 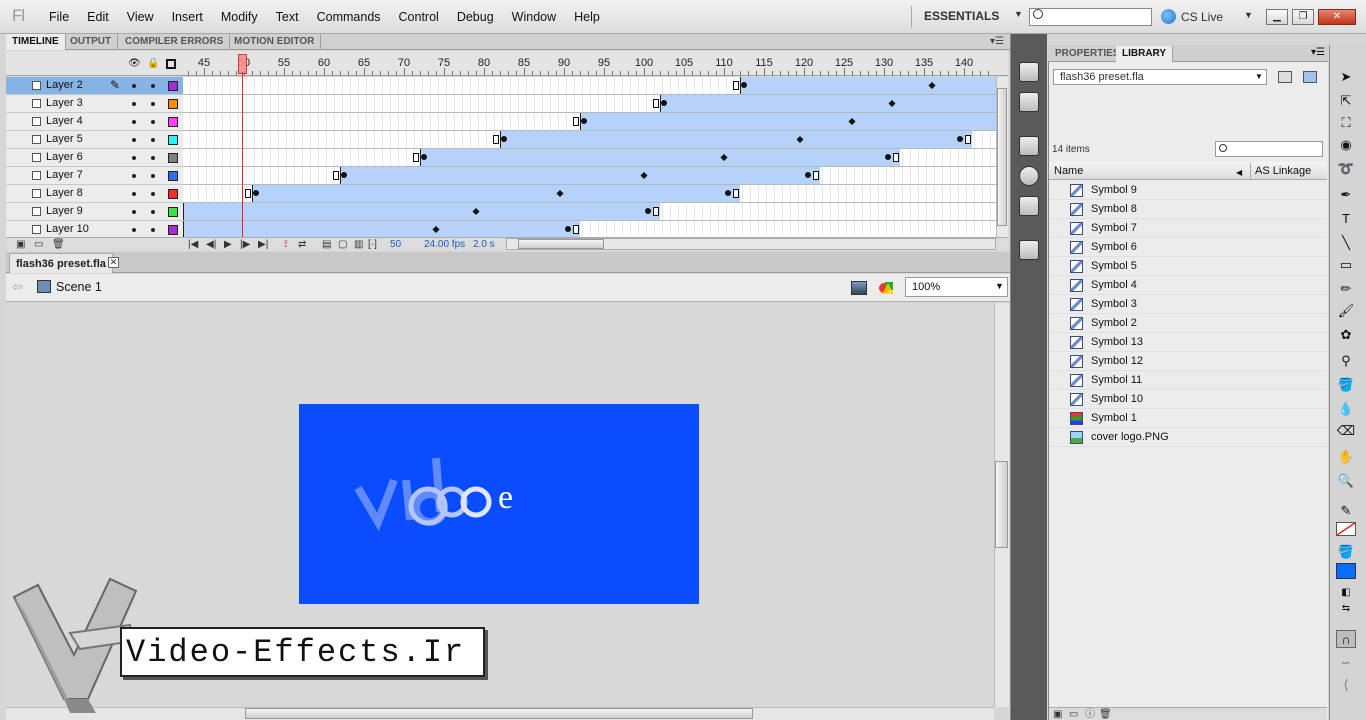 What do you see at coordinates (1346, 145) in the screenshot?
I see `3d-rotation-icon: ◉` at bounding box center [1346, 145].